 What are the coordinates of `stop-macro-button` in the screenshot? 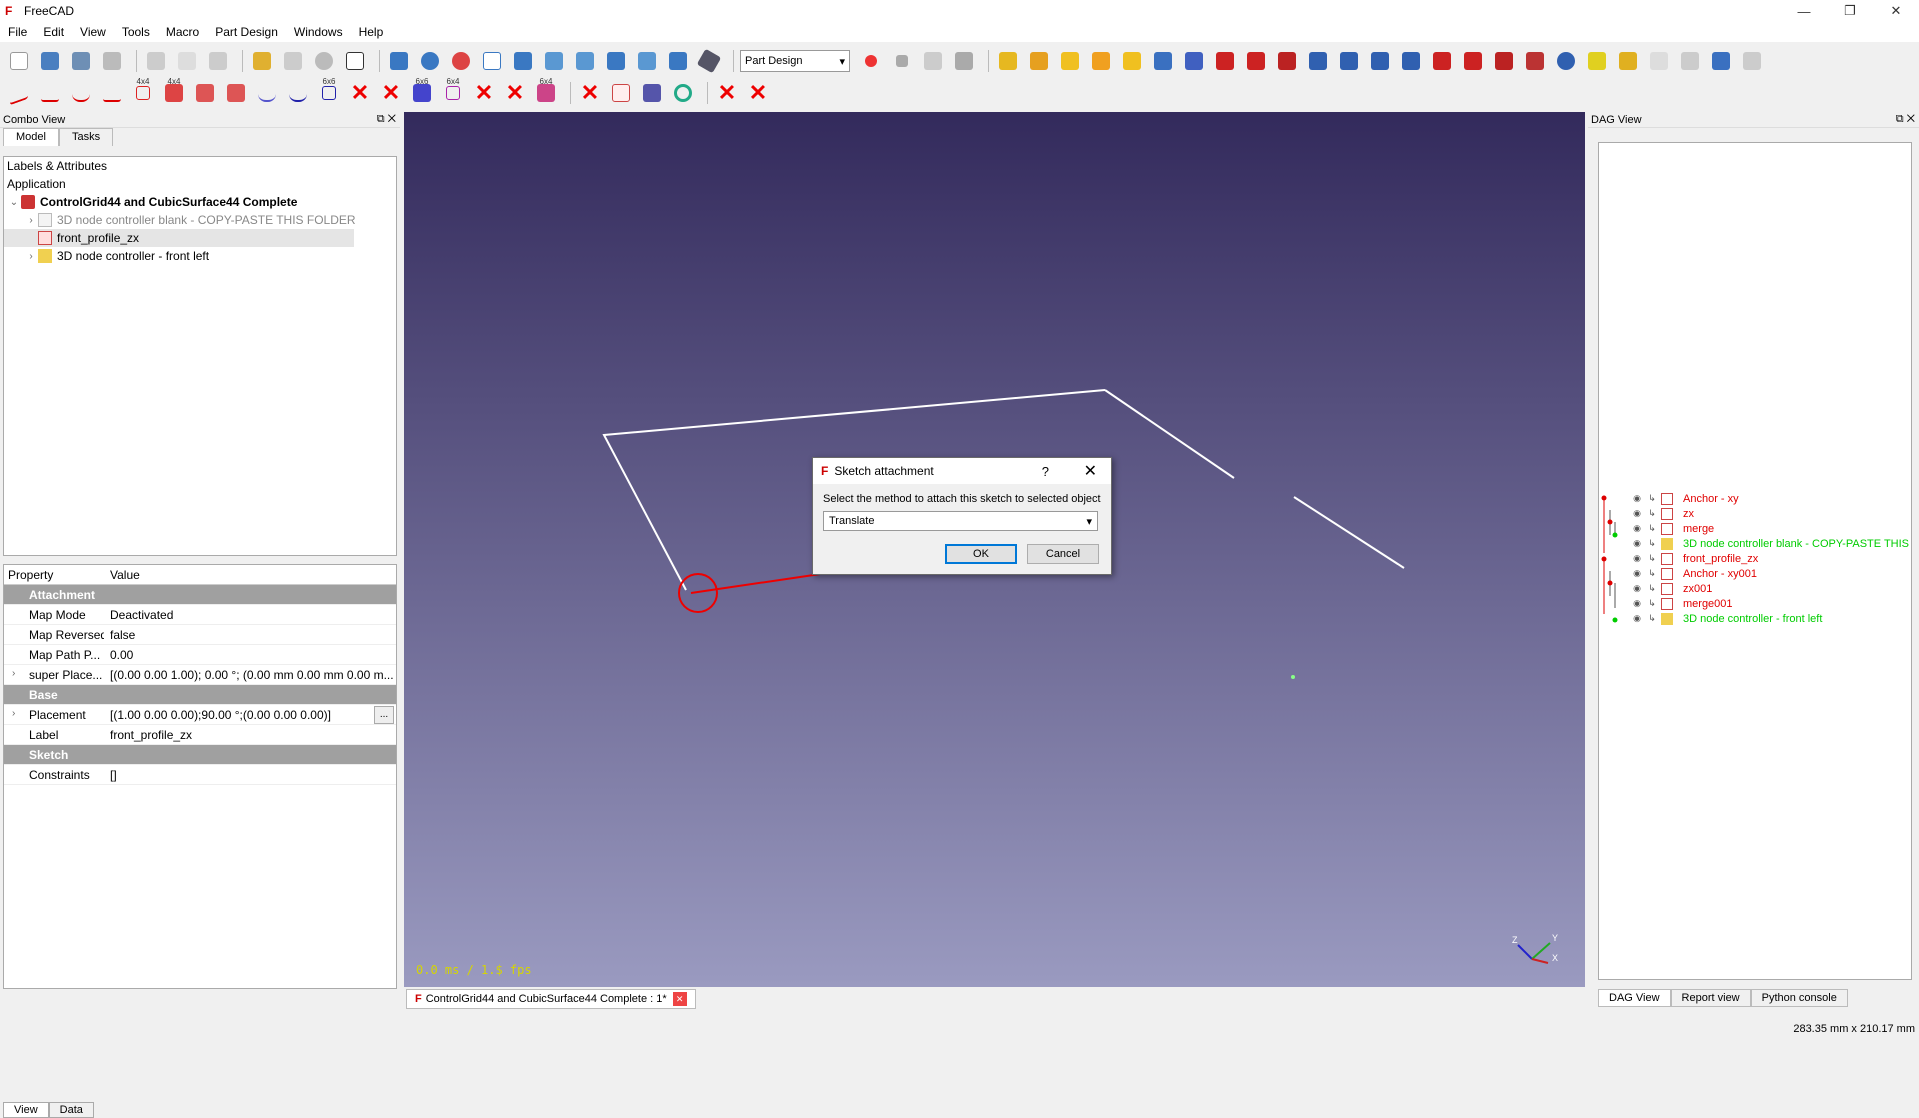 It's located at (902, 61).